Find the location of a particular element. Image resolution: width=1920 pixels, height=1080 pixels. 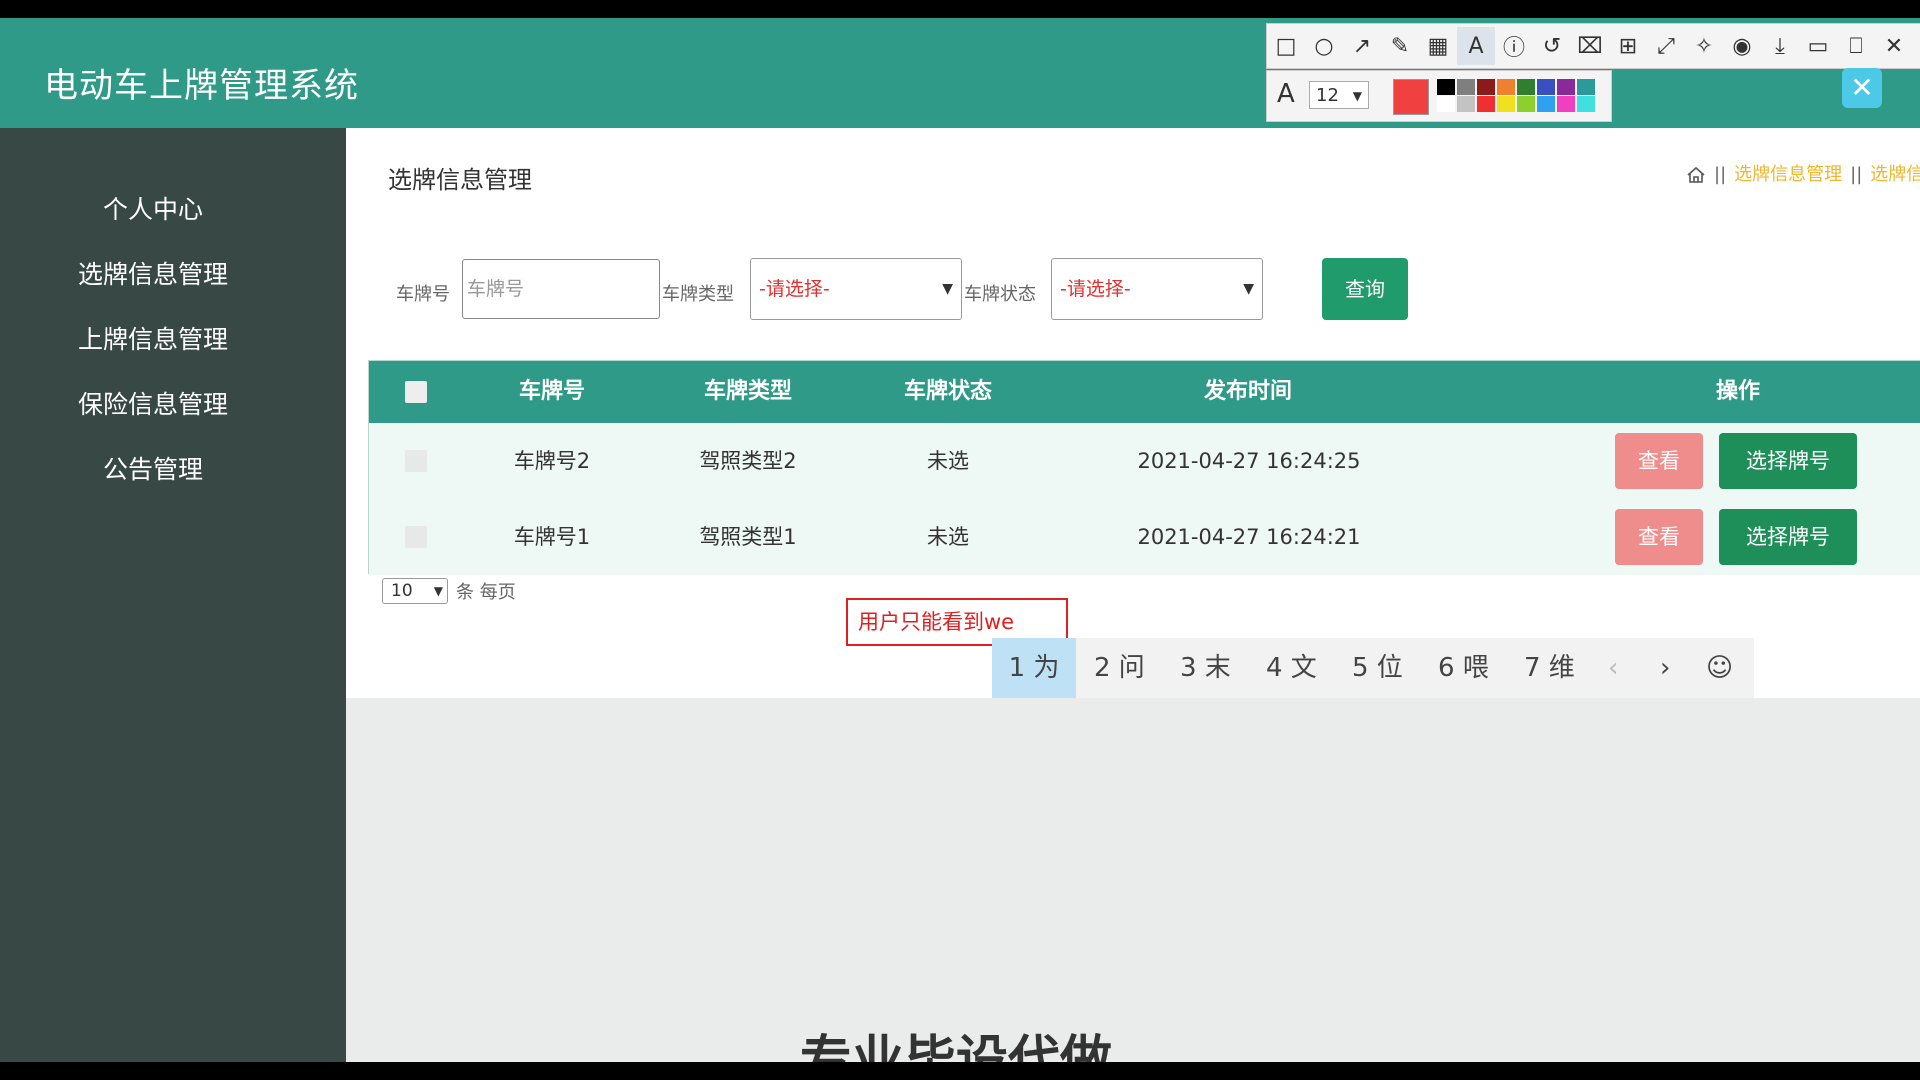

fullscreen-icon: ✕ is located at coordinates (1862, 88).